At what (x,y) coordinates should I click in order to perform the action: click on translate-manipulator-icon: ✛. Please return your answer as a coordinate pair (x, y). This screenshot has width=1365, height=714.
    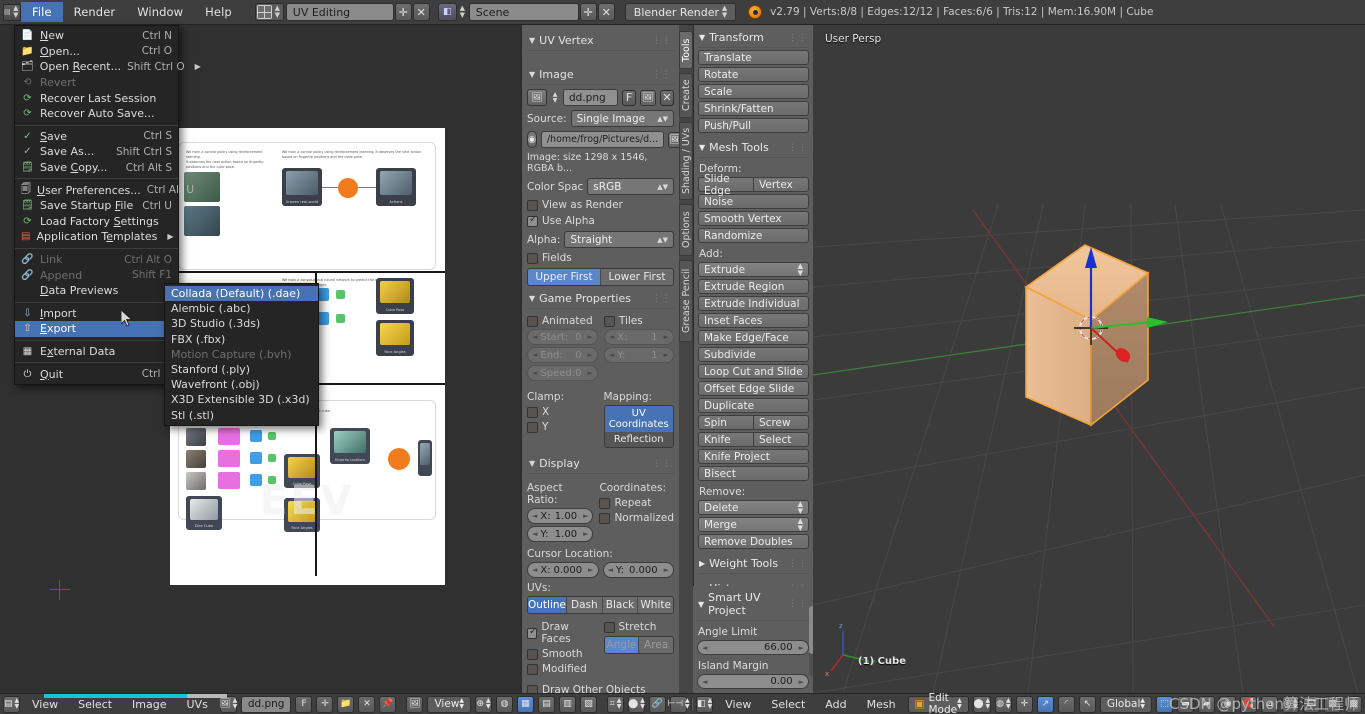
    Looking at the image, I should click on (1024, 704).